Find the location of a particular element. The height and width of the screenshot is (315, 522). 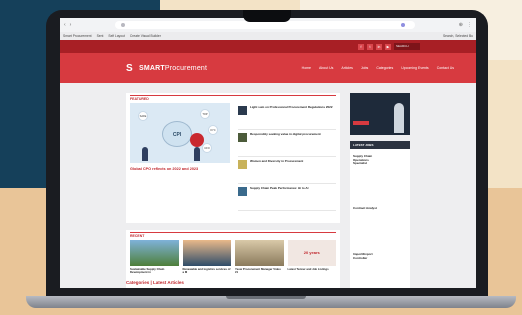

recent-card: Sustainable Supply Chain Development in is located at coordinates (154, 257).